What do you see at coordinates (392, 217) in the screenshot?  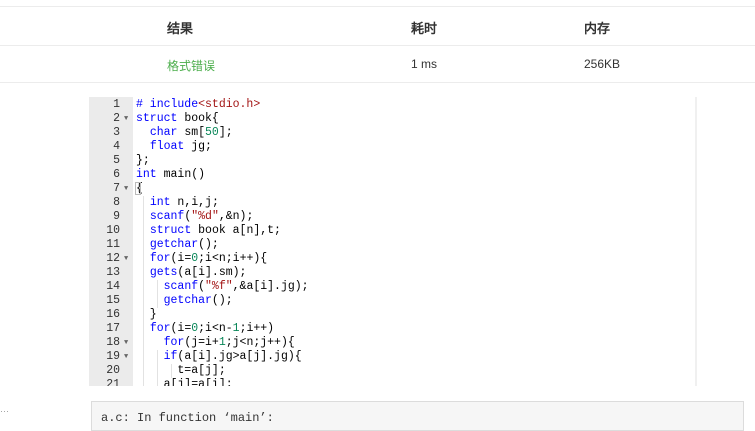 I see `code-line: 9 scanf("%d",&n);` at bounding box center [392, 217].